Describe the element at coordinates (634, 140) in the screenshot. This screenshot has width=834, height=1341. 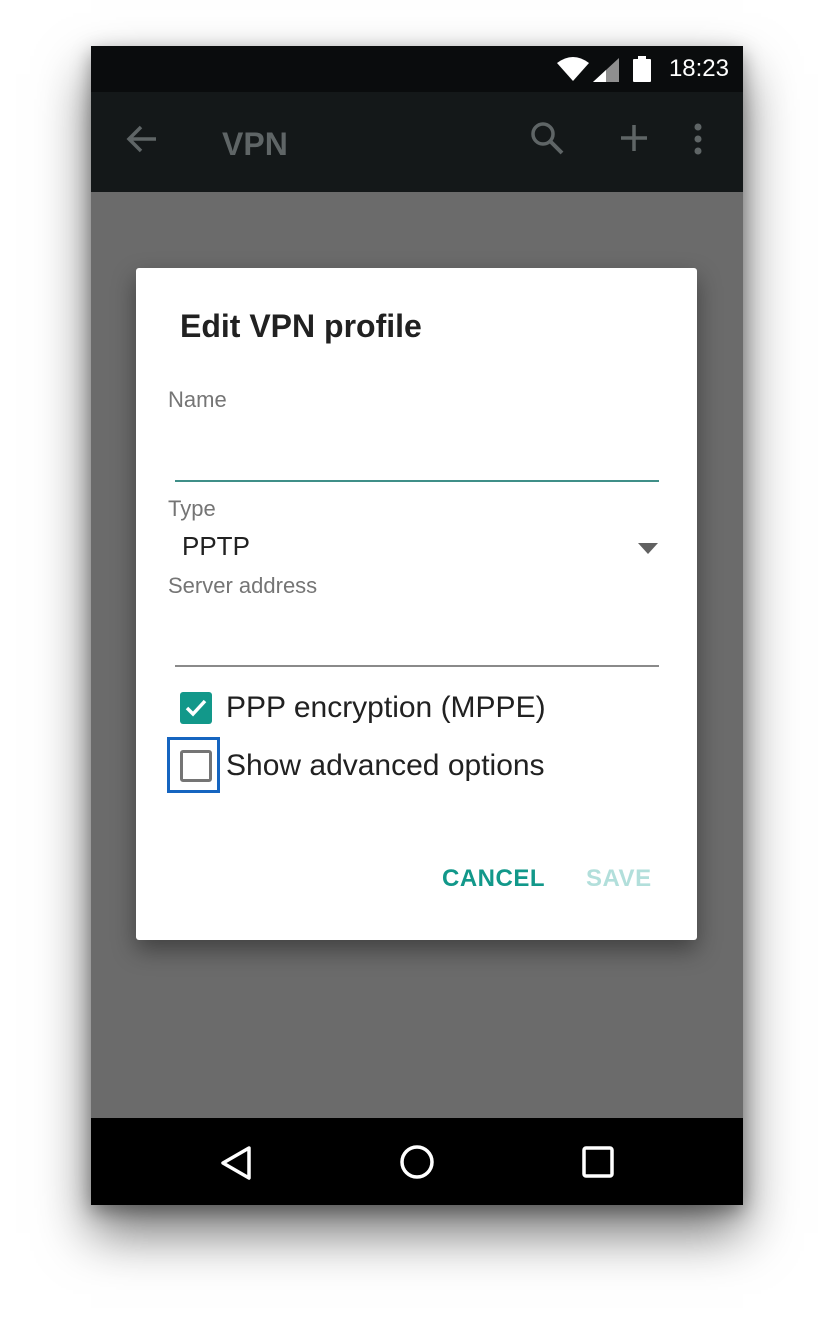
I see `add-icon` at that location.